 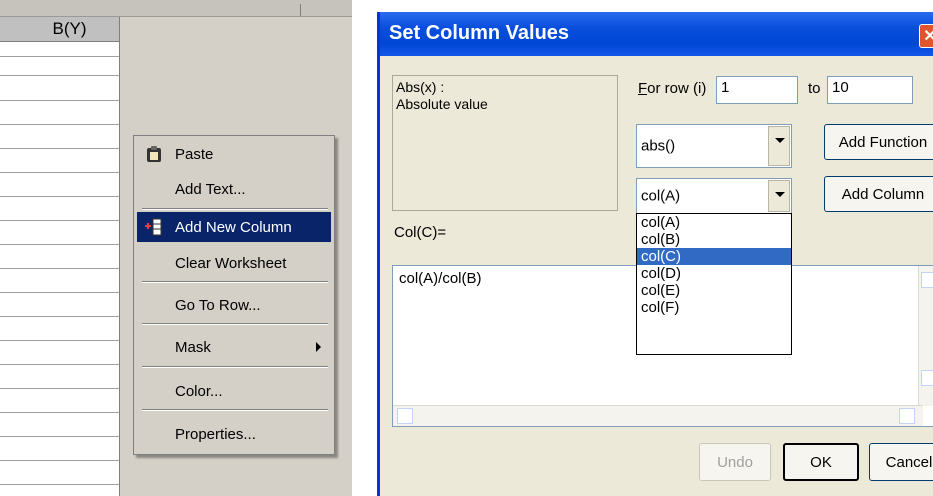 I want to click on add-column-icon, so click(x=153, y=227).